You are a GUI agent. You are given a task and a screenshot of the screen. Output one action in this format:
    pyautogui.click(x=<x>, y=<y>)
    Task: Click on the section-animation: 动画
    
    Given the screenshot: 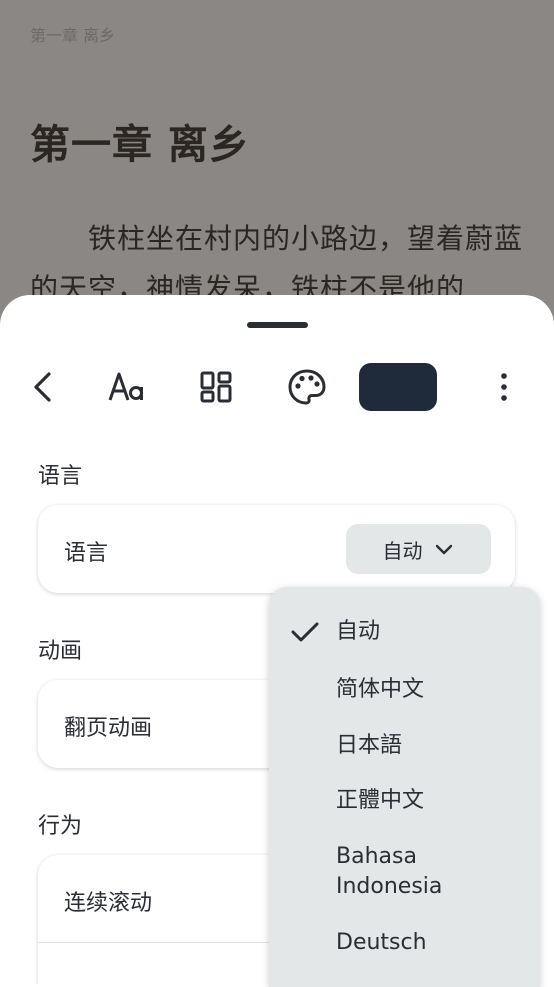 What is the action you would take?
    pyautogui.click(x=60, y=651)
    